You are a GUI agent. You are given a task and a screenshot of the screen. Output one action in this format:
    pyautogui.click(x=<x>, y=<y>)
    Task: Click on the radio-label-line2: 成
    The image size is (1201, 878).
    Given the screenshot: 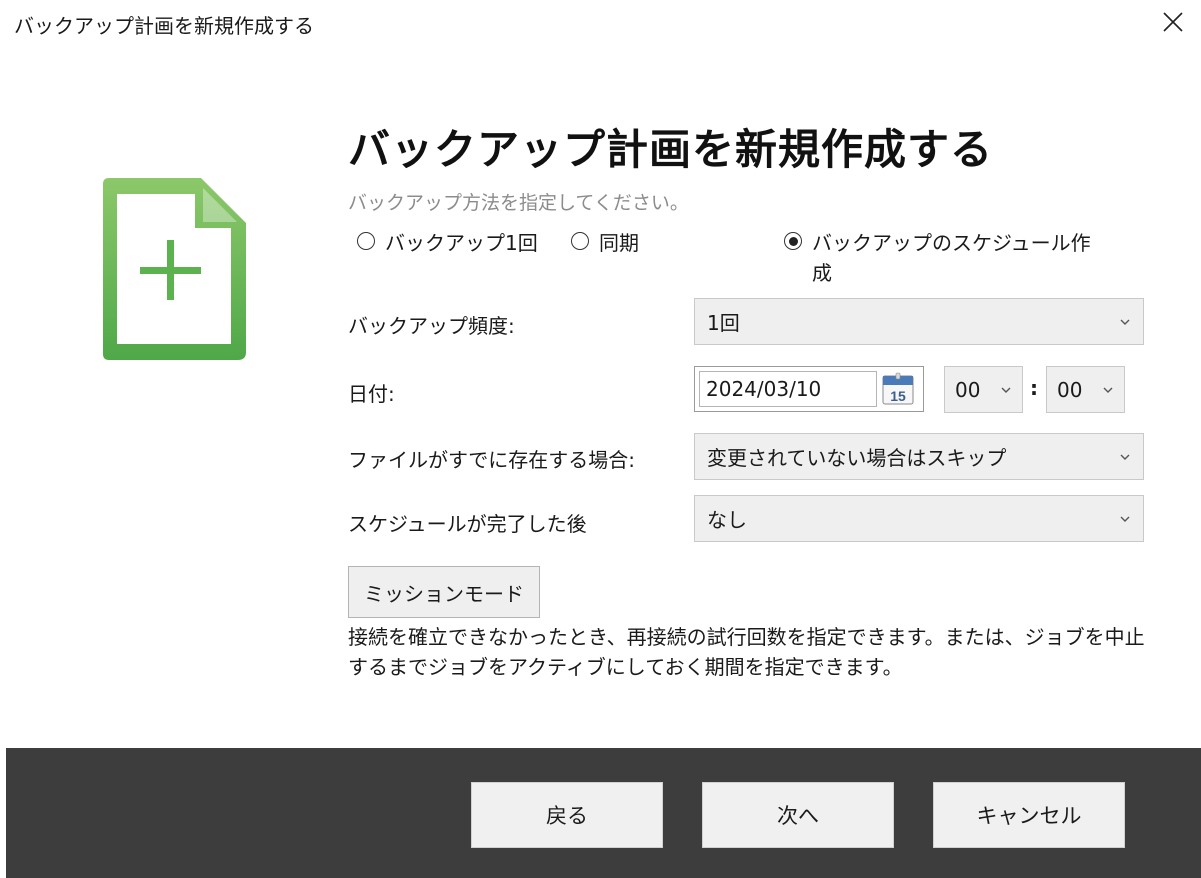 What is the action you would take?
    pyautogui.click(x=822, y=273)
    